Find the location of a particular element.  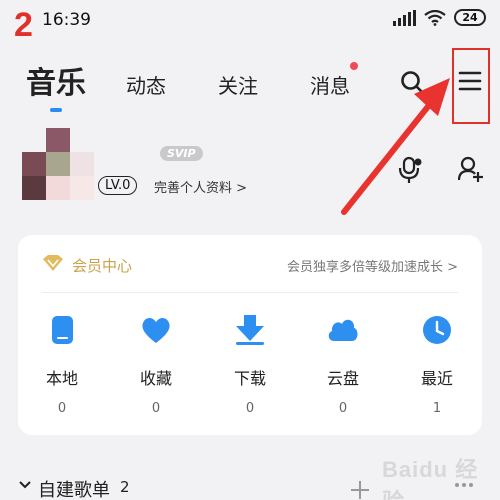

add-friend-icon is located at coordinates (471, 169).